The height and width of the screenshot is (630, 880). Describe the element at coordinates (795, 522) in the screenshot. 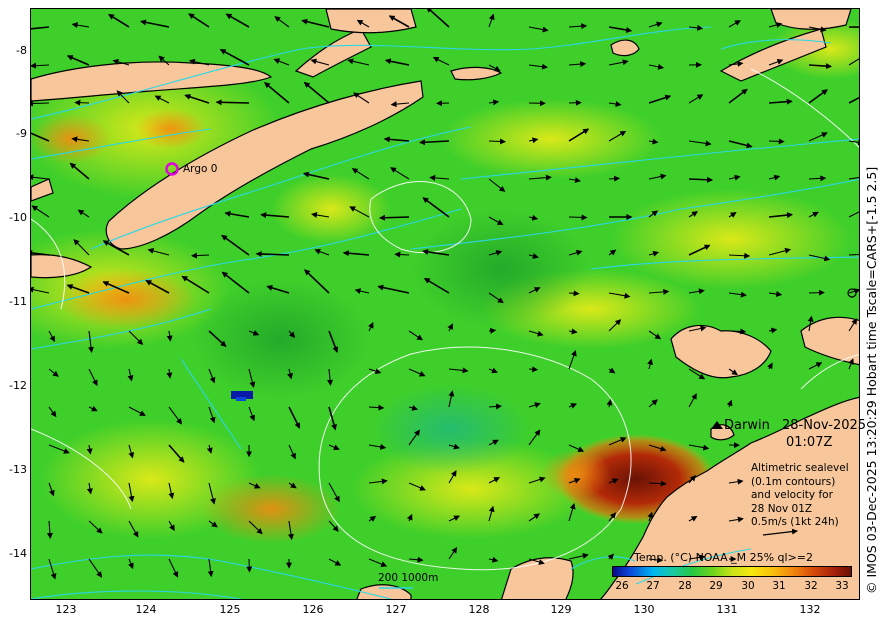

I see `altimetry-note-line: 0.5m/s (1kt 24h)` at that location.